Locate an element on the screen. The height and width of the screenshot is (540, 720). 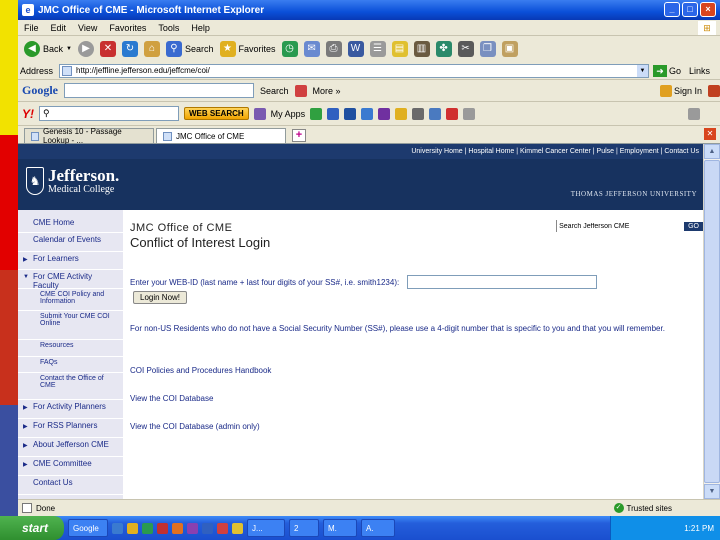
coi-database-admin-link: View the COI Database (admin only) is located at coordinates (415, 427).